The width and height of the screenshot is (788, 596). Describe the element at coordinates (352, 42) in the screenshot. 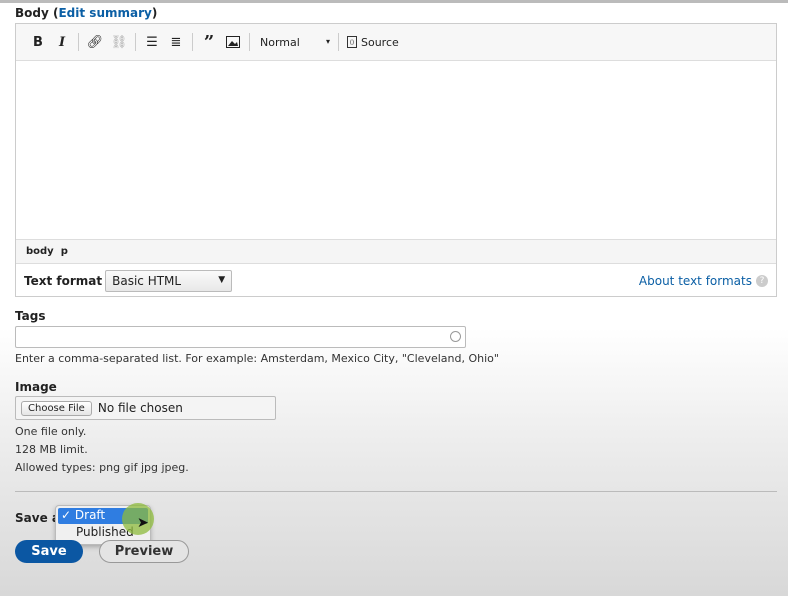

I see `source-icon: ⟨⟩` at that location.